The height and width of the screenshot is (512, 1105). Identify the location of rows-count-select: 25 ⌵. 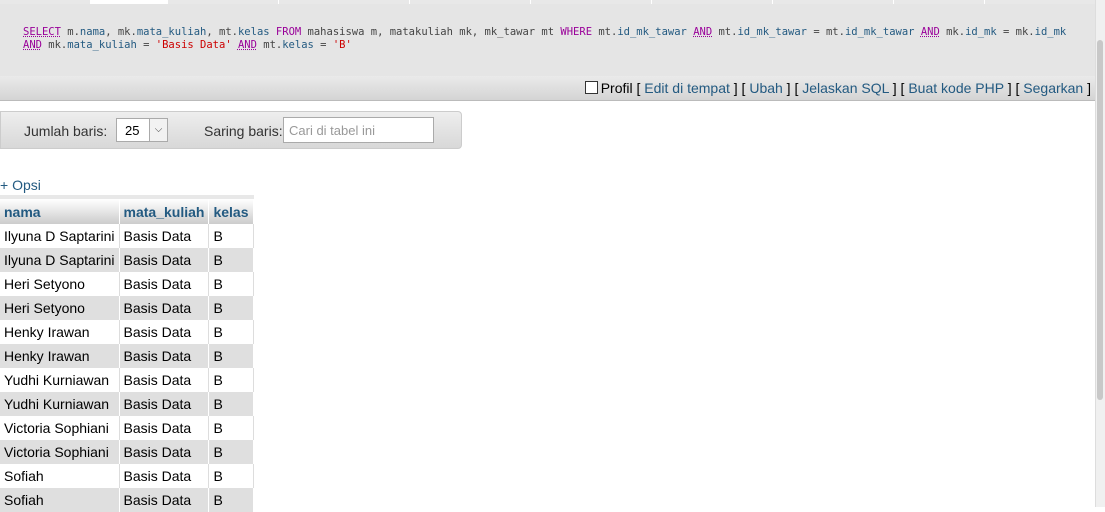
(142, 130).